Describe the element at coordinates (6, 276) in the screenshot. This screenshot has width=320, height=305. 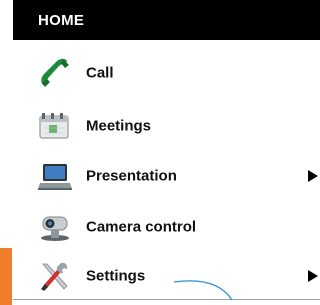
I see `selection-indicator` at that location.